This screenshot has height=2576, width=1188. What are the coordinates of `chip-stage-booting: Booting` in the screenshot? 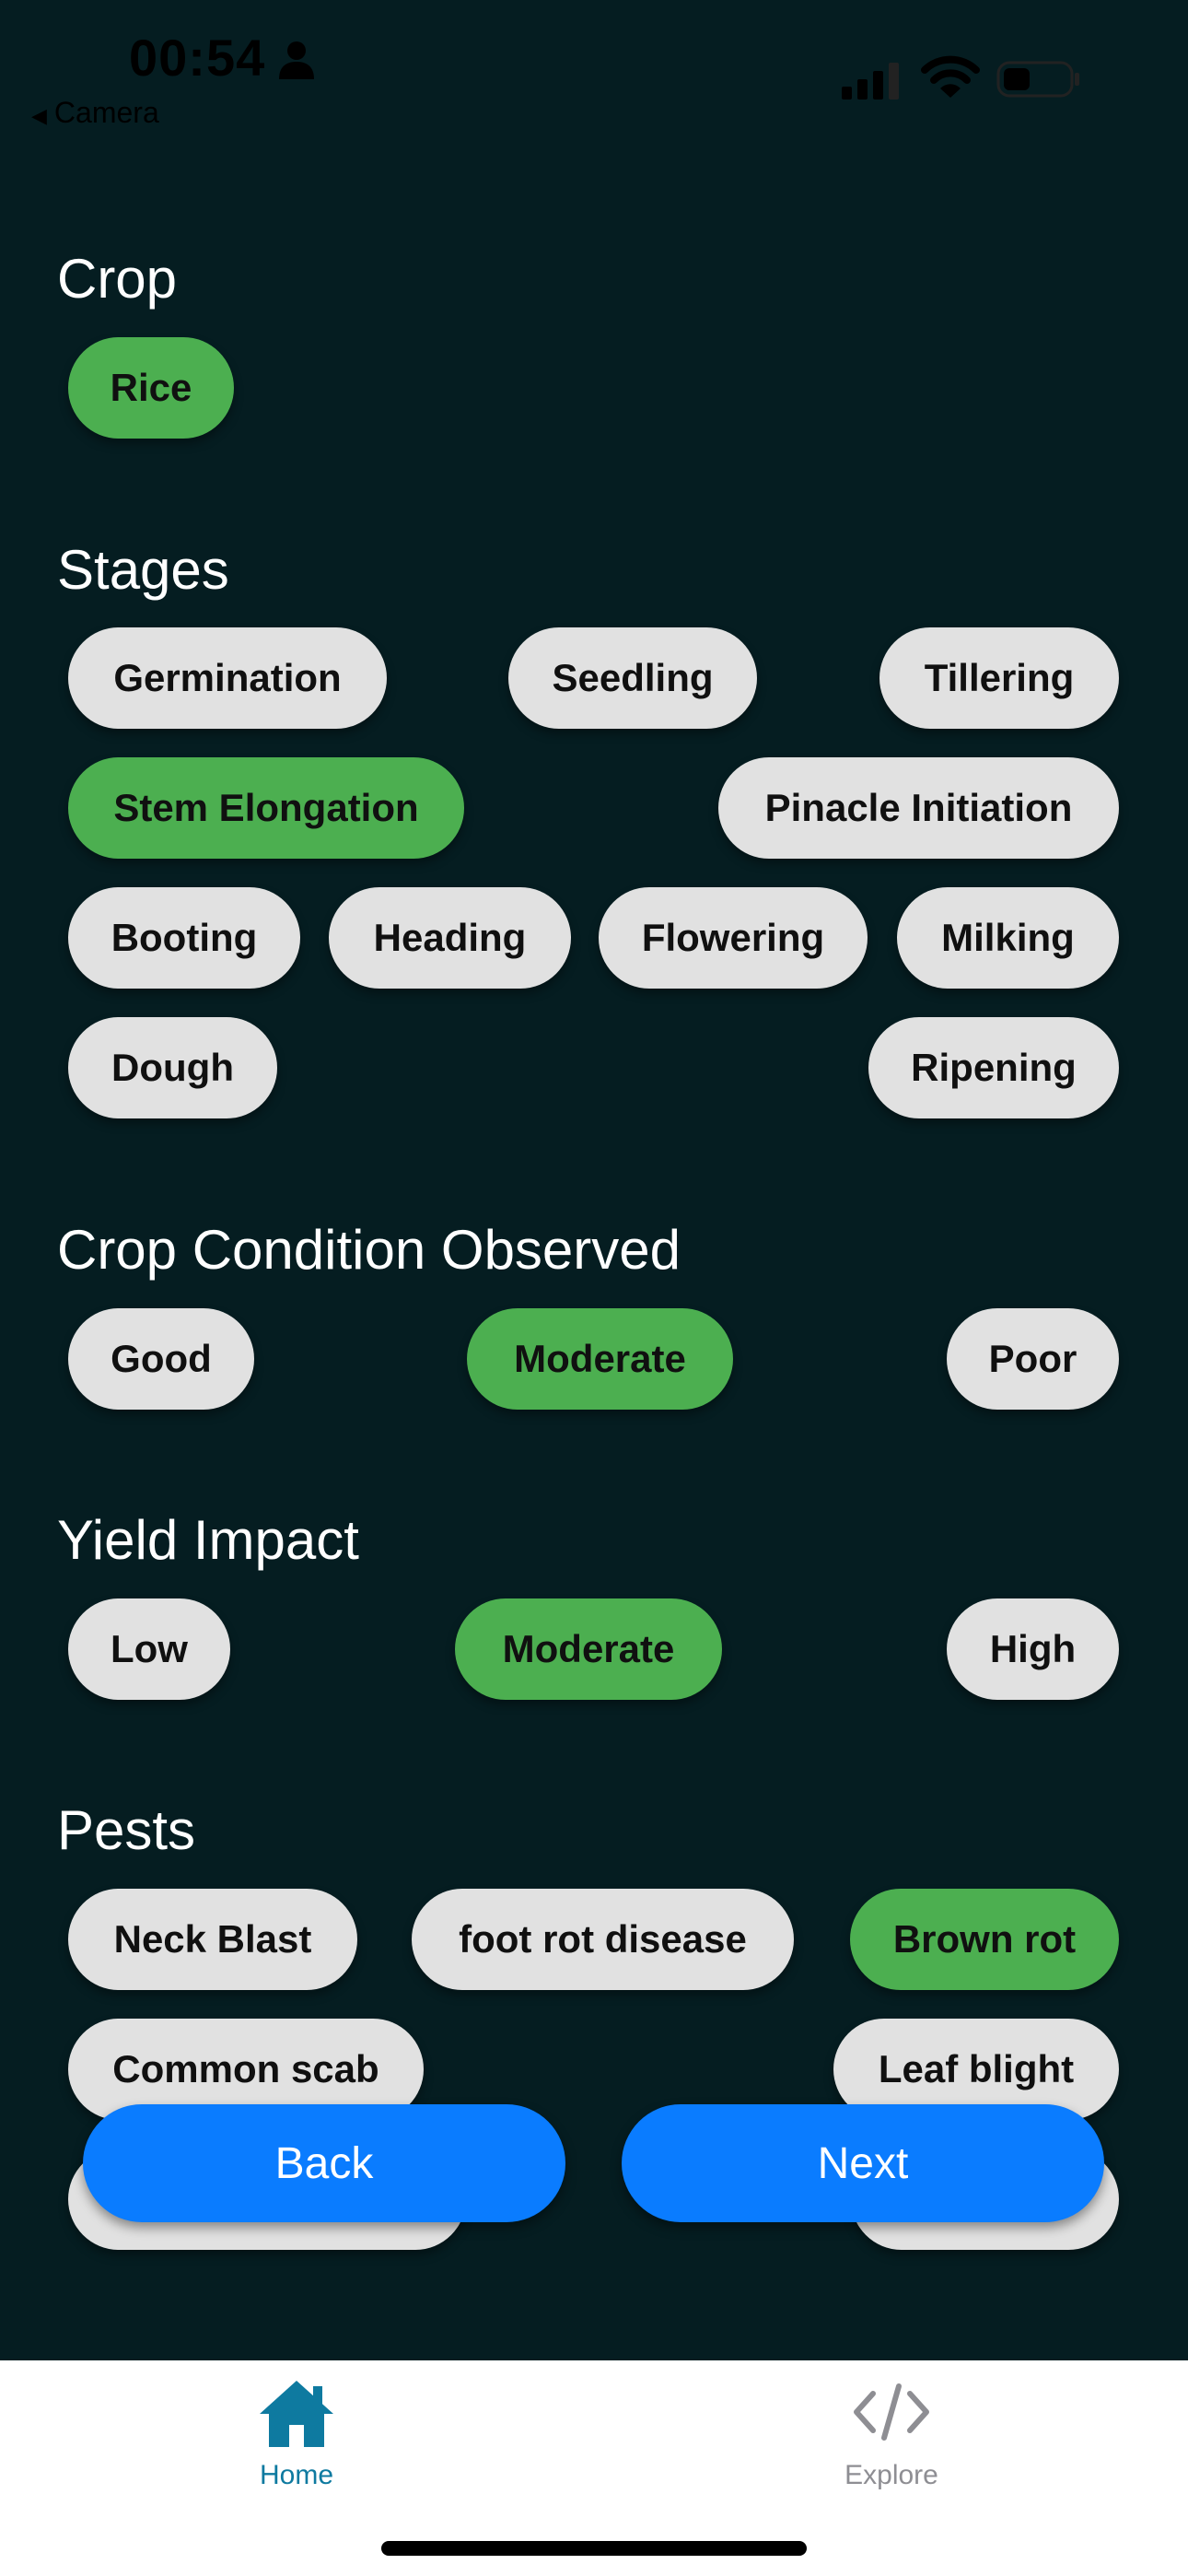 It's located at (184, 938).